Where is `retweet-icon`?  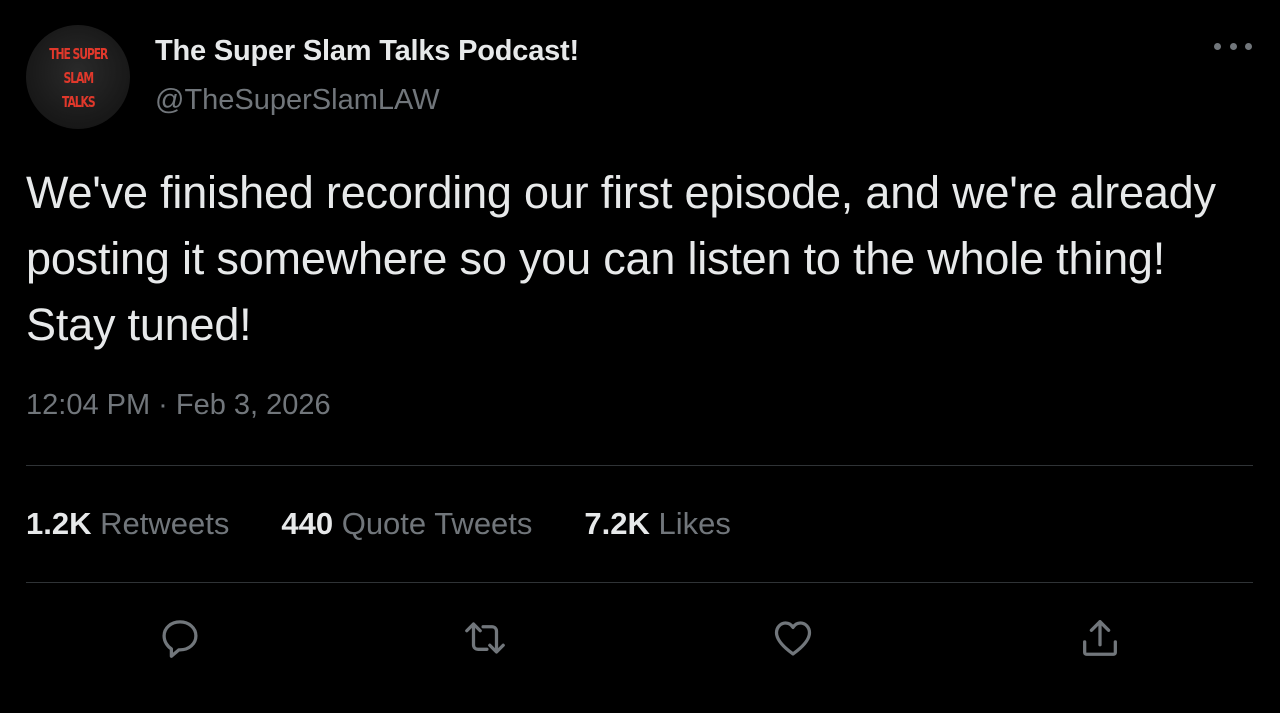
retweet-icon is located at coordinates (485, 638).